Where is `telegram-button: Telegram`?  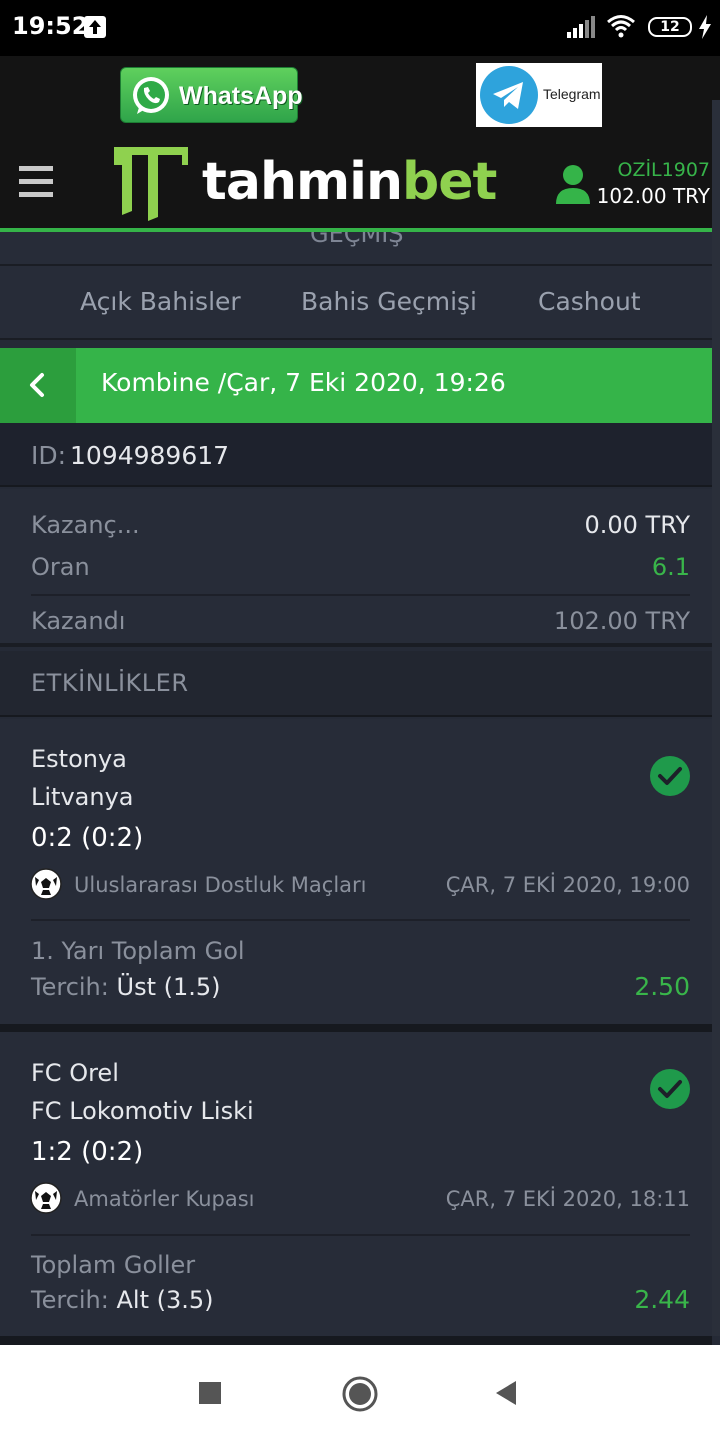 telegram-button: Telegram is located at coordinates (539, 95).